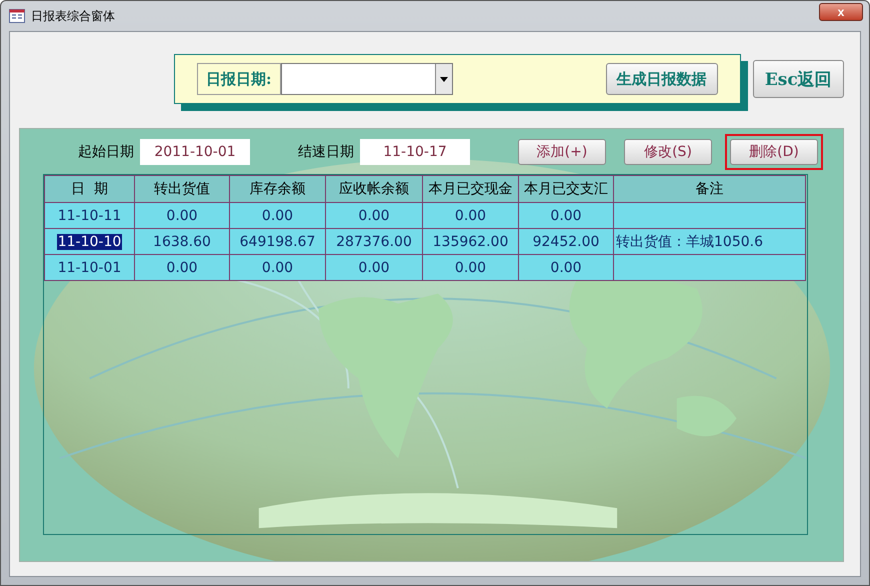  What do you see at coordinates (710, 189) in the screenshot?
I see `column-header: 备注` at bounding box center [710, 189].